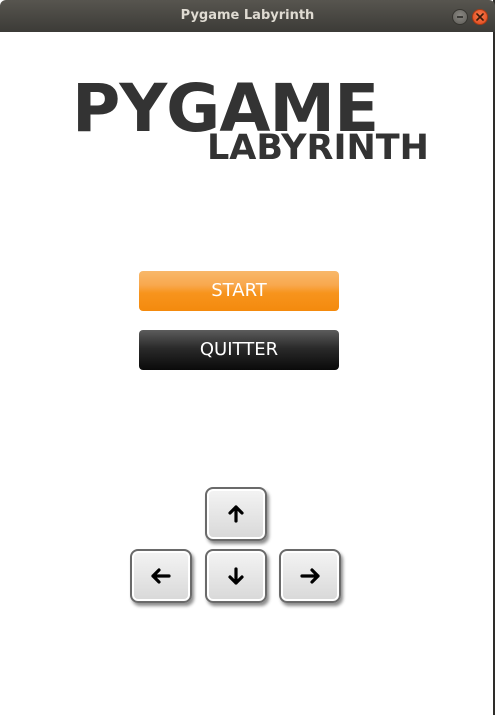 This screenshot has height=715, width=495. I want to click on minimize-button, so click(460, 17).